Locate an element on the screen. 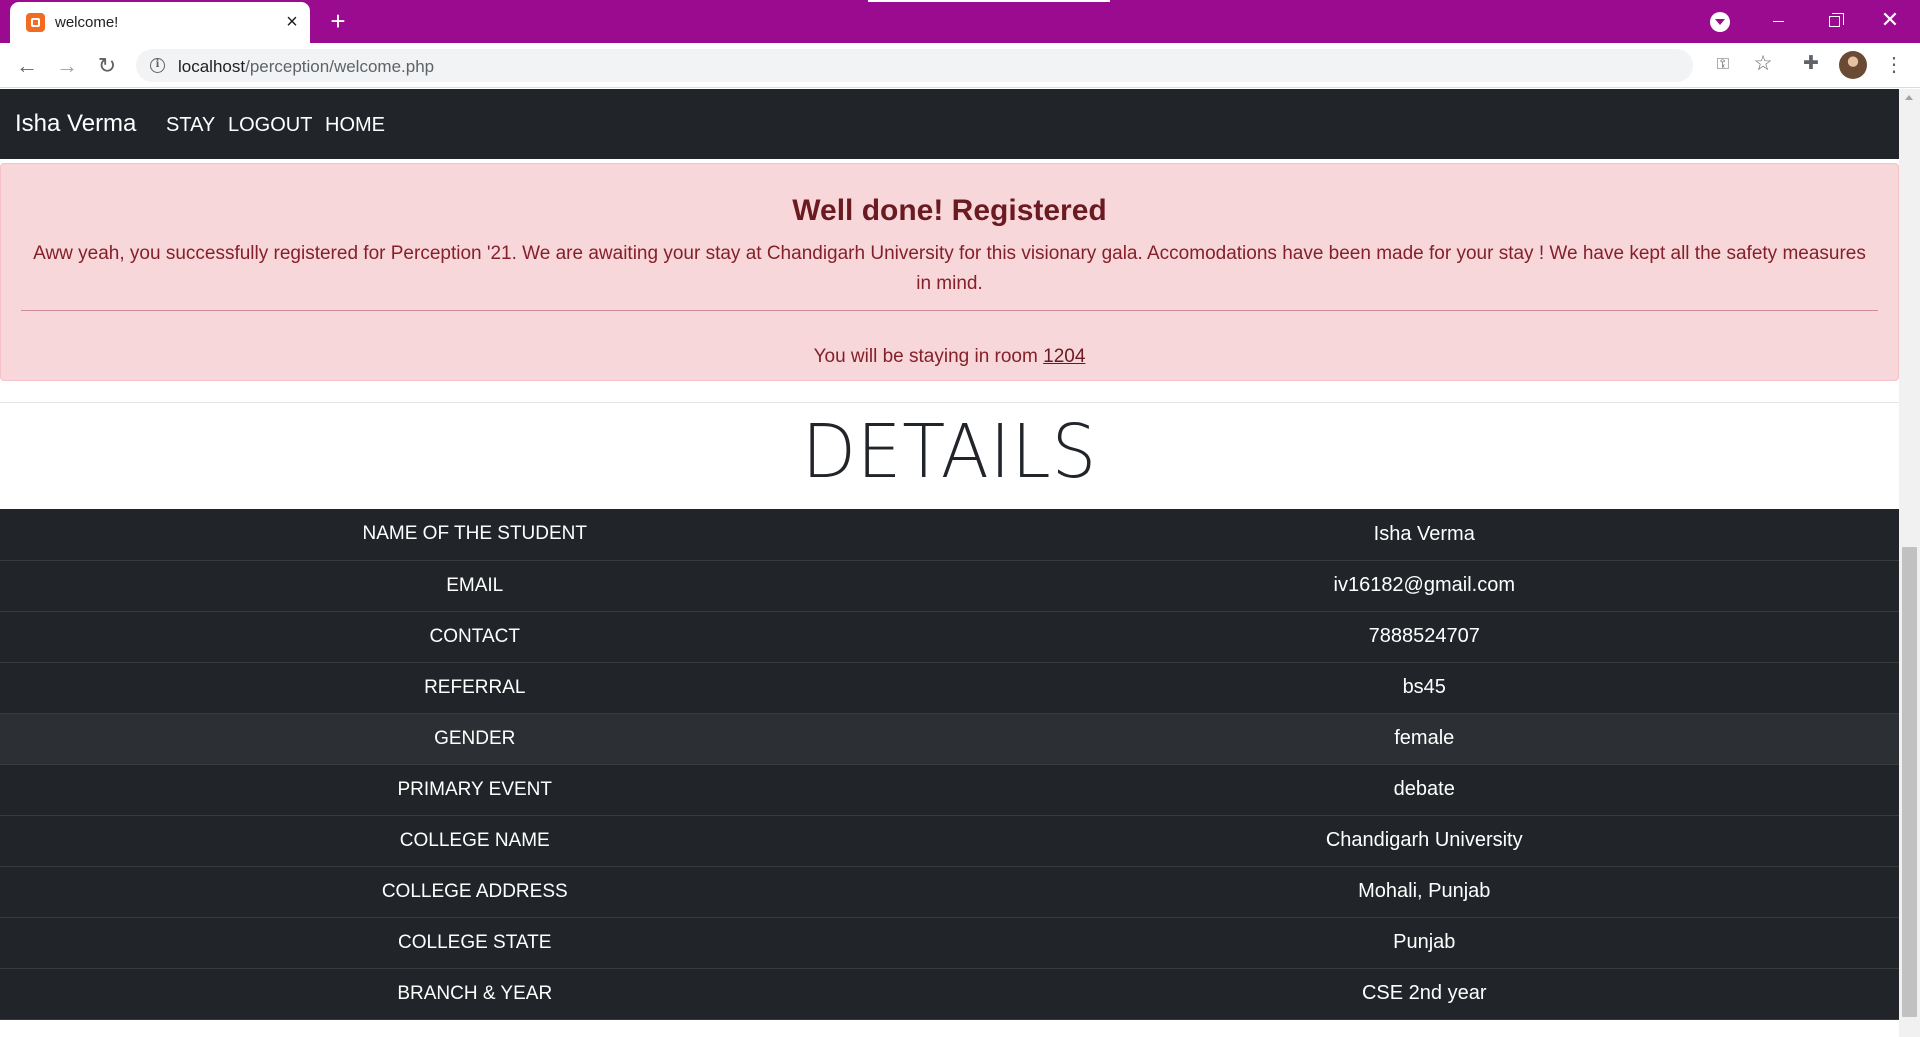 This screenshot has height=1037, width=1920. details-heading: DETAILS is located at coordinates (949, 452).